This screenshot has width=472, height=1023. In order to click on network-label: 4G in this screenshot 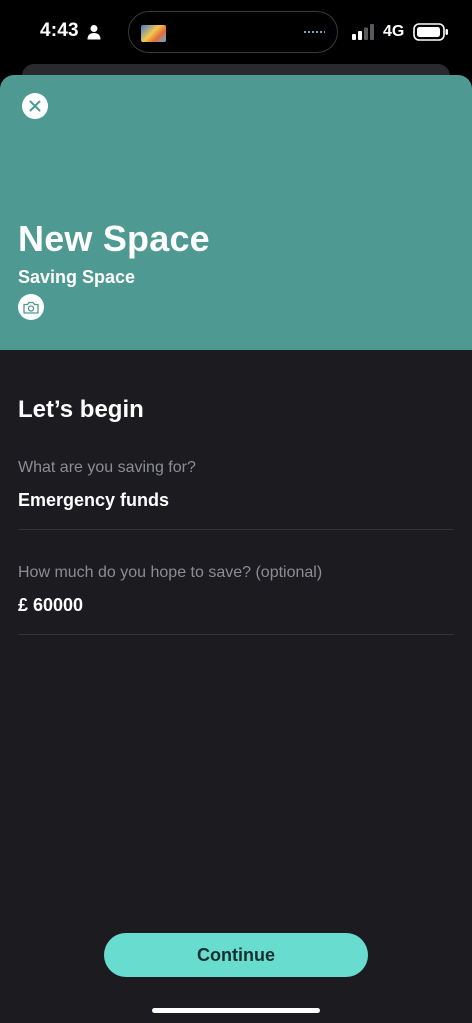, I will do `click(394, 31)`.